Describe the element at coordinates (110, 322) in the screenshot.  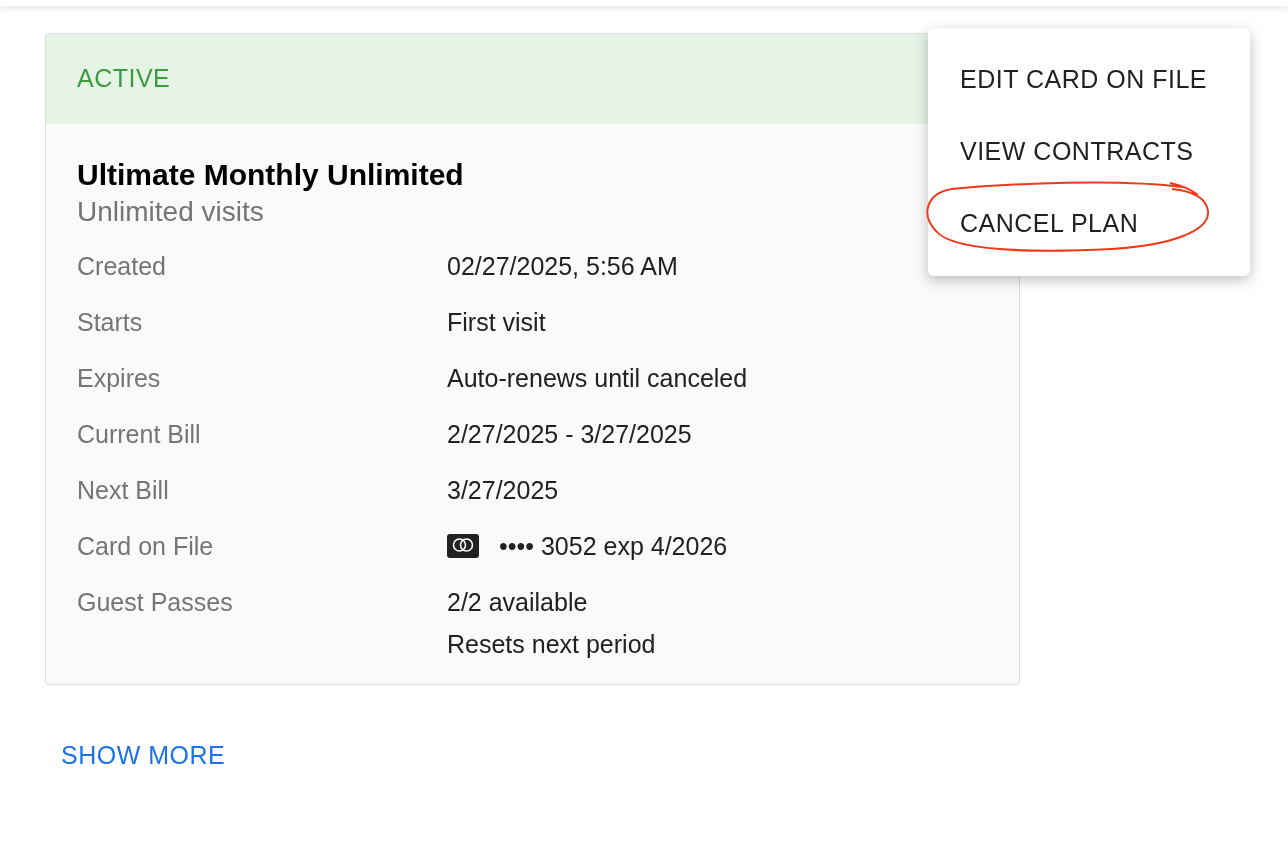
I see `row-label: Starts` at that location.